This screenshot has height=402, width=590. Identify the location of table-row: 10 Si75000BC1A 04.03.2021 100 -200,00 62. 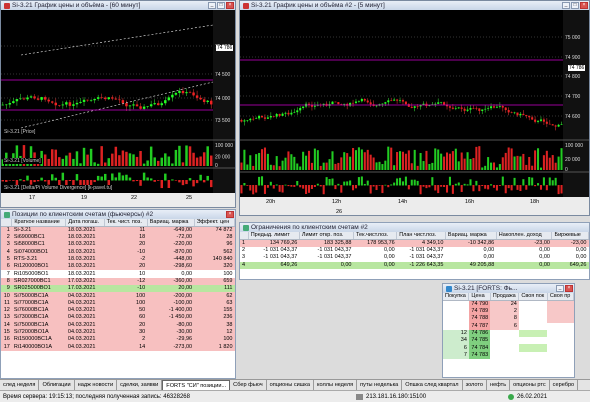
(118, 296).